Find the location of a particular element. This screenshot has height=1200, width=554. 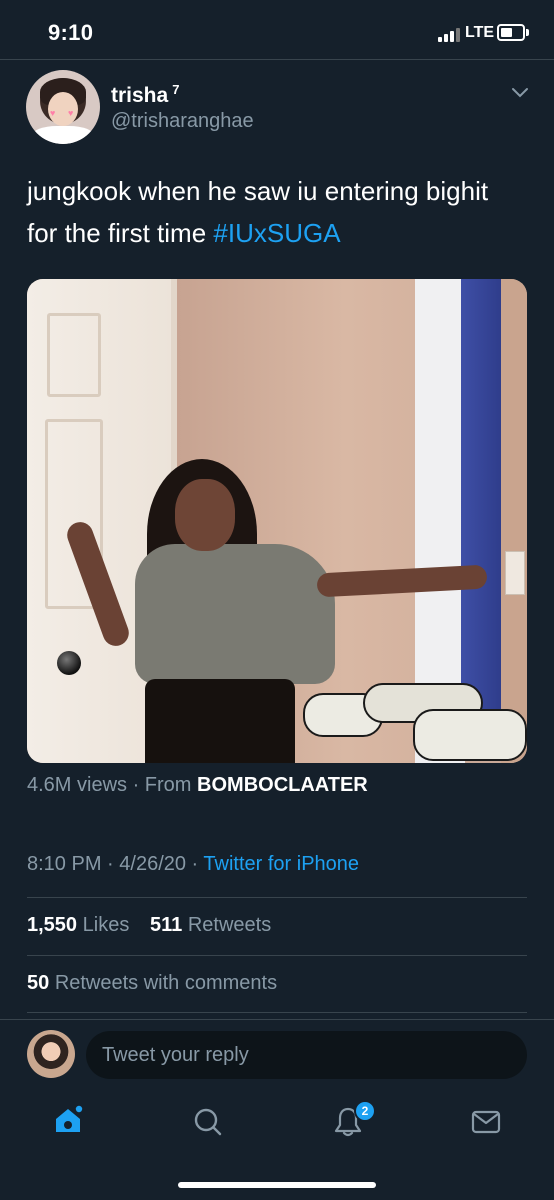

home-icon is located at coordinates (69, 1118).